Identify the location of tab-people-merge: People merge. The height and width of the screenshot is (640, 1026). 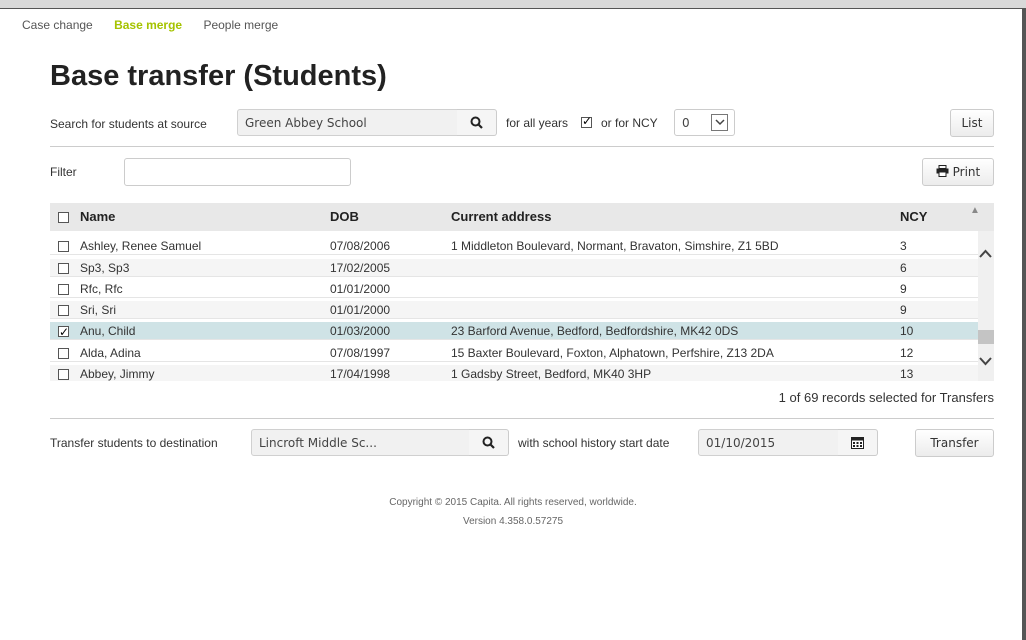
(240, 25).